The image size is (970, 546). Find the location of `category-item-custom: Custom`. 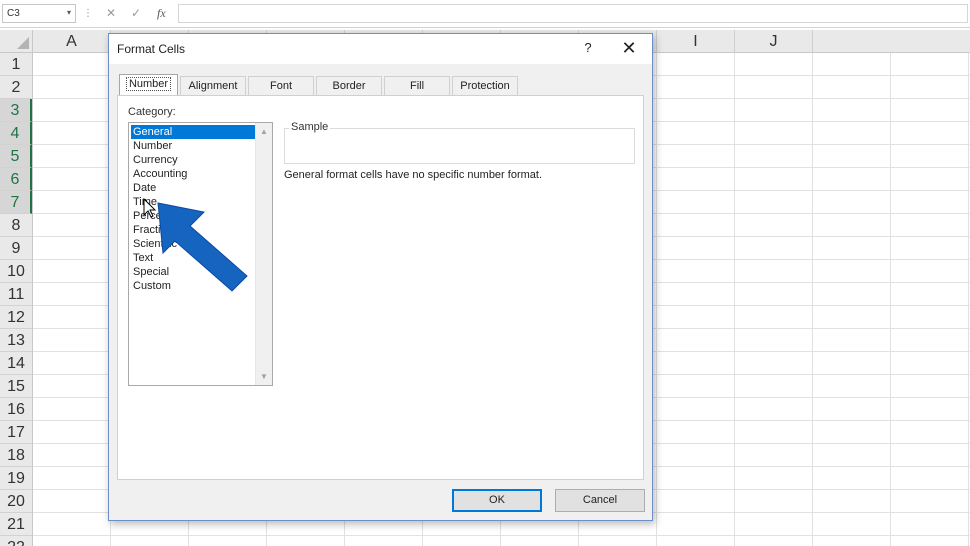

category-item-custom: Custom is located at coordinates (193, 286).